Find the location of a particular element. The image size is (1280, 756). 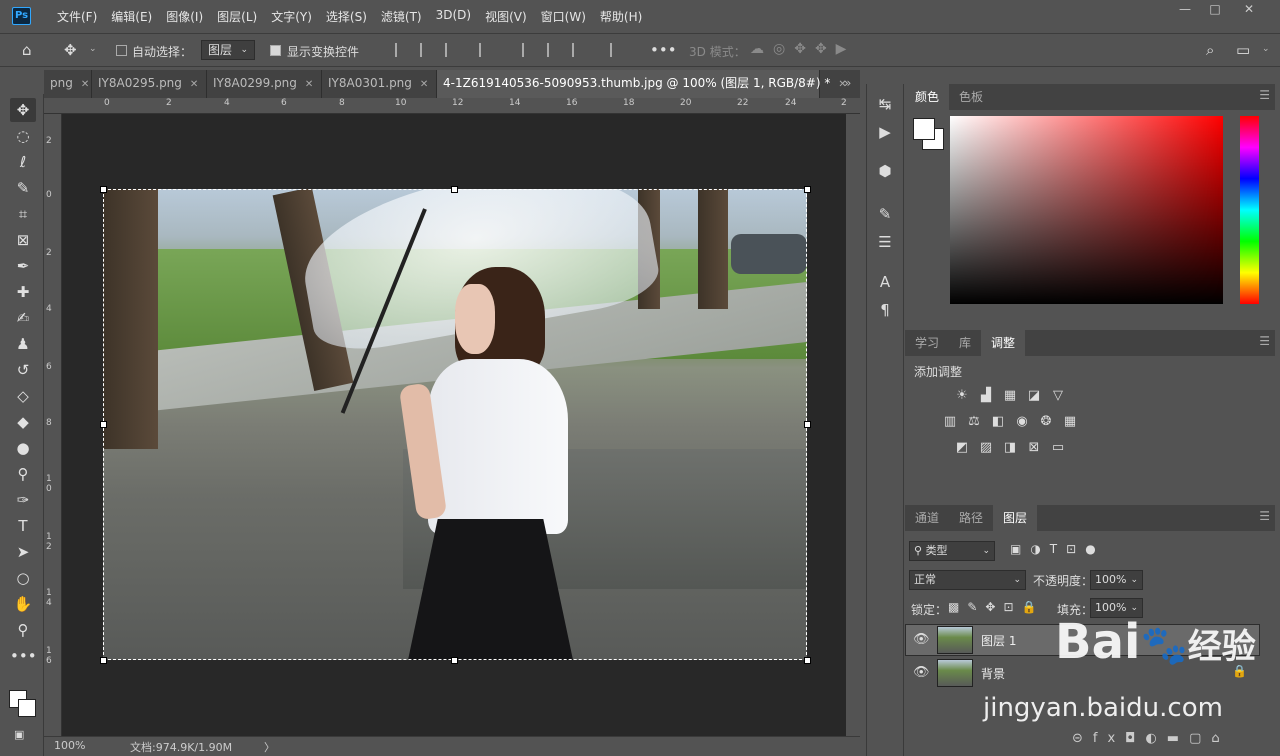

paragraph-panel-icon: ¶ is located at coordinates (885, 310).